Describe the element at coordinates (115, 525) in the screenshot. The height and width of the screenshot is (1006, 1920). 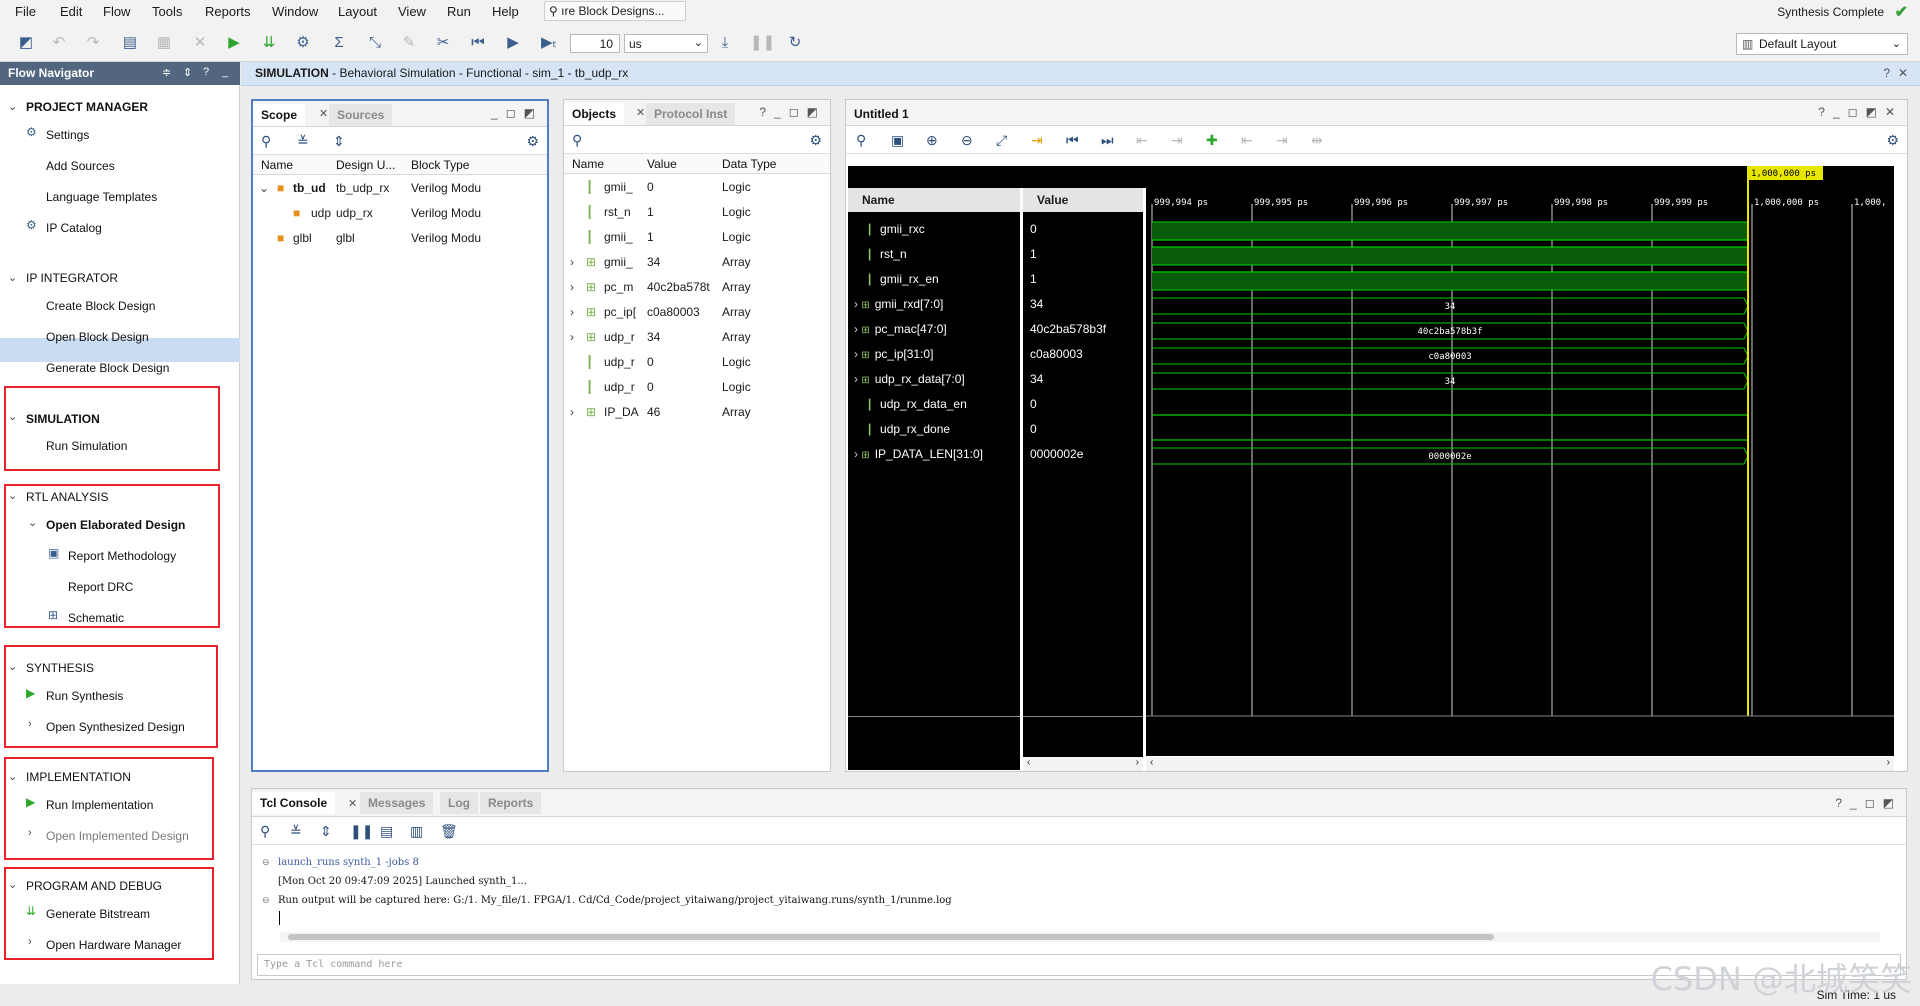
I see `nav-open-elaborated-design: Open Elaborated Design` at that location.